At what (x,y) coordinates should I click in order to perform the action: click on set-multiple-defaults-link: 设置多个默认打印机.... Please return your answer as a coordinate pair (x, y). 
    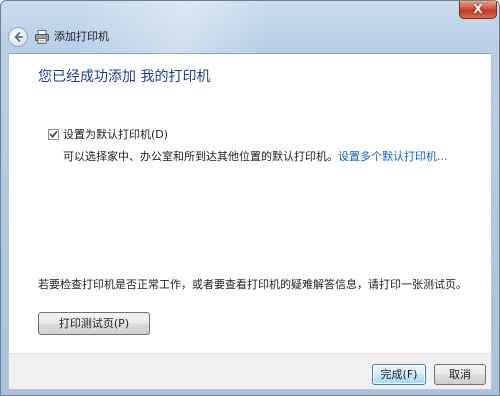
    Looking at the image, I should click on (393, 156).